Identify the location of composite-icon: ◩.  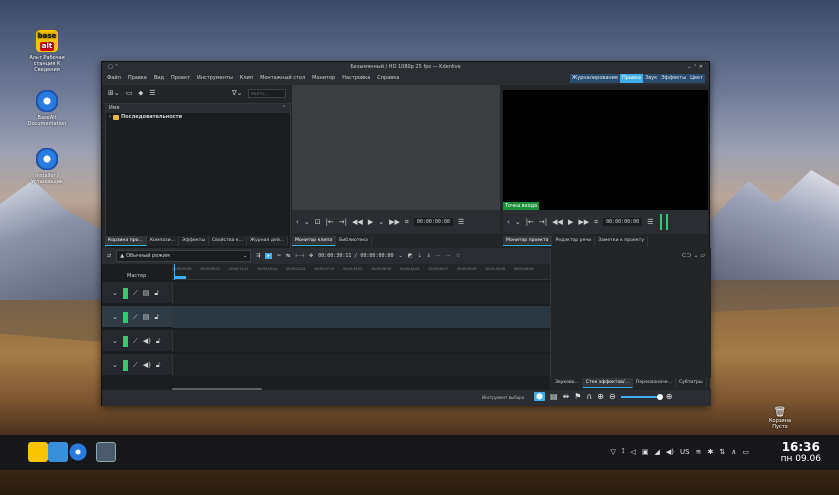
(410, 256).